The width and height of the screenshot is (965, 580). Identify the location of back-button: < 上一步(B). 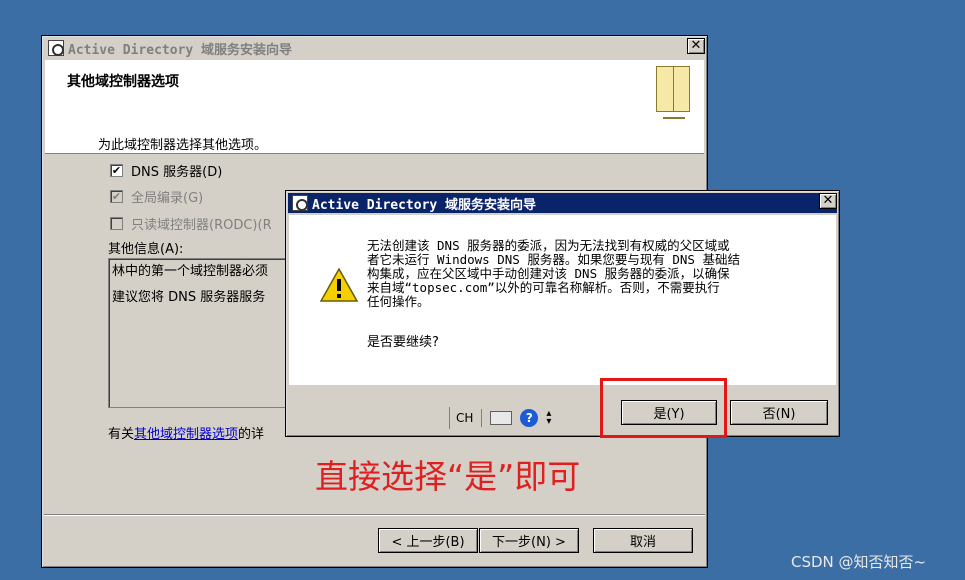
(428, 540).